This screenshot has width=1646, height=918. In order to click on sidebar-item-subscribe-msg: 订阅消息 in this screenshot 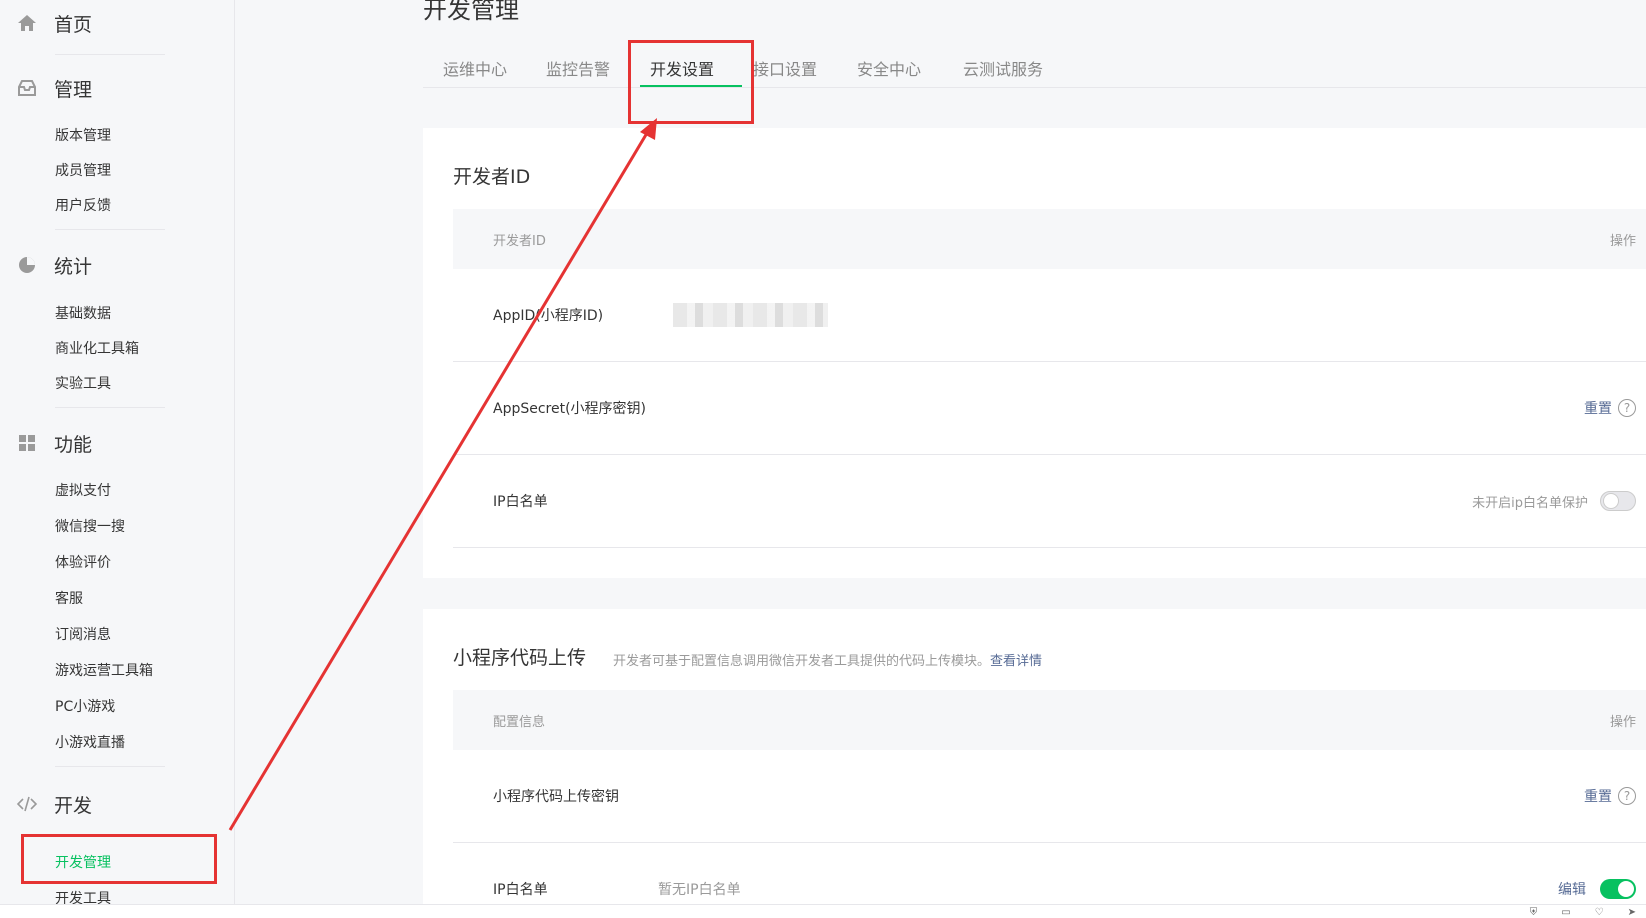, I will do `click(83, 634)`.